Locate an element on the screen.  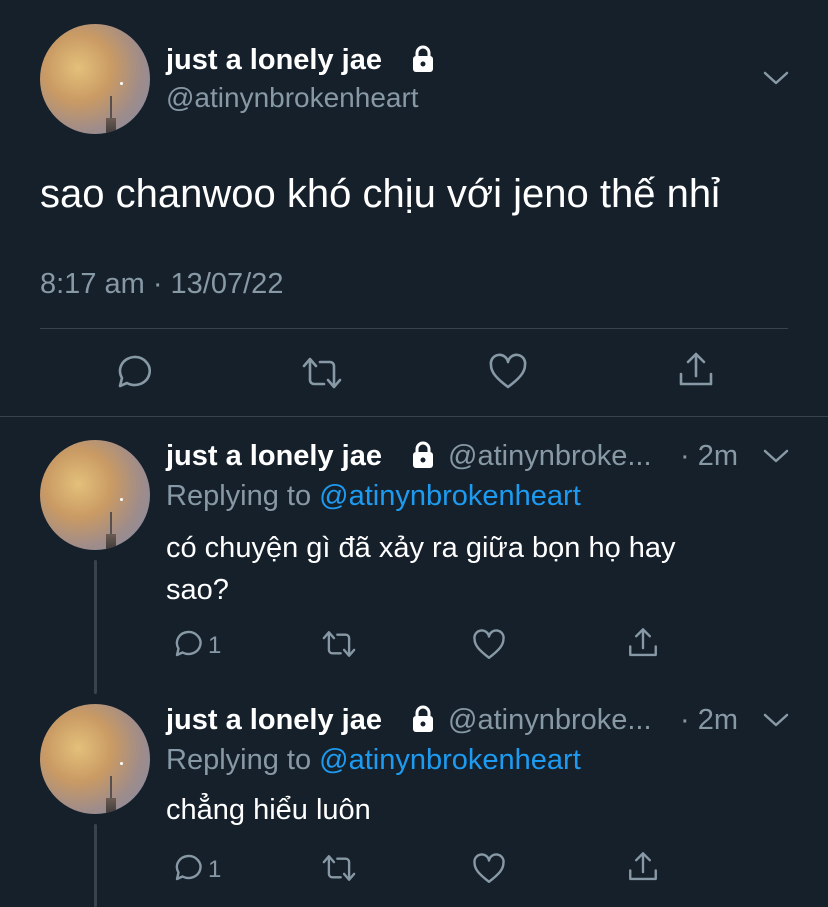
main-timestamp: 8:17 am · 13/07/22 is located at coordinates (161, 284).